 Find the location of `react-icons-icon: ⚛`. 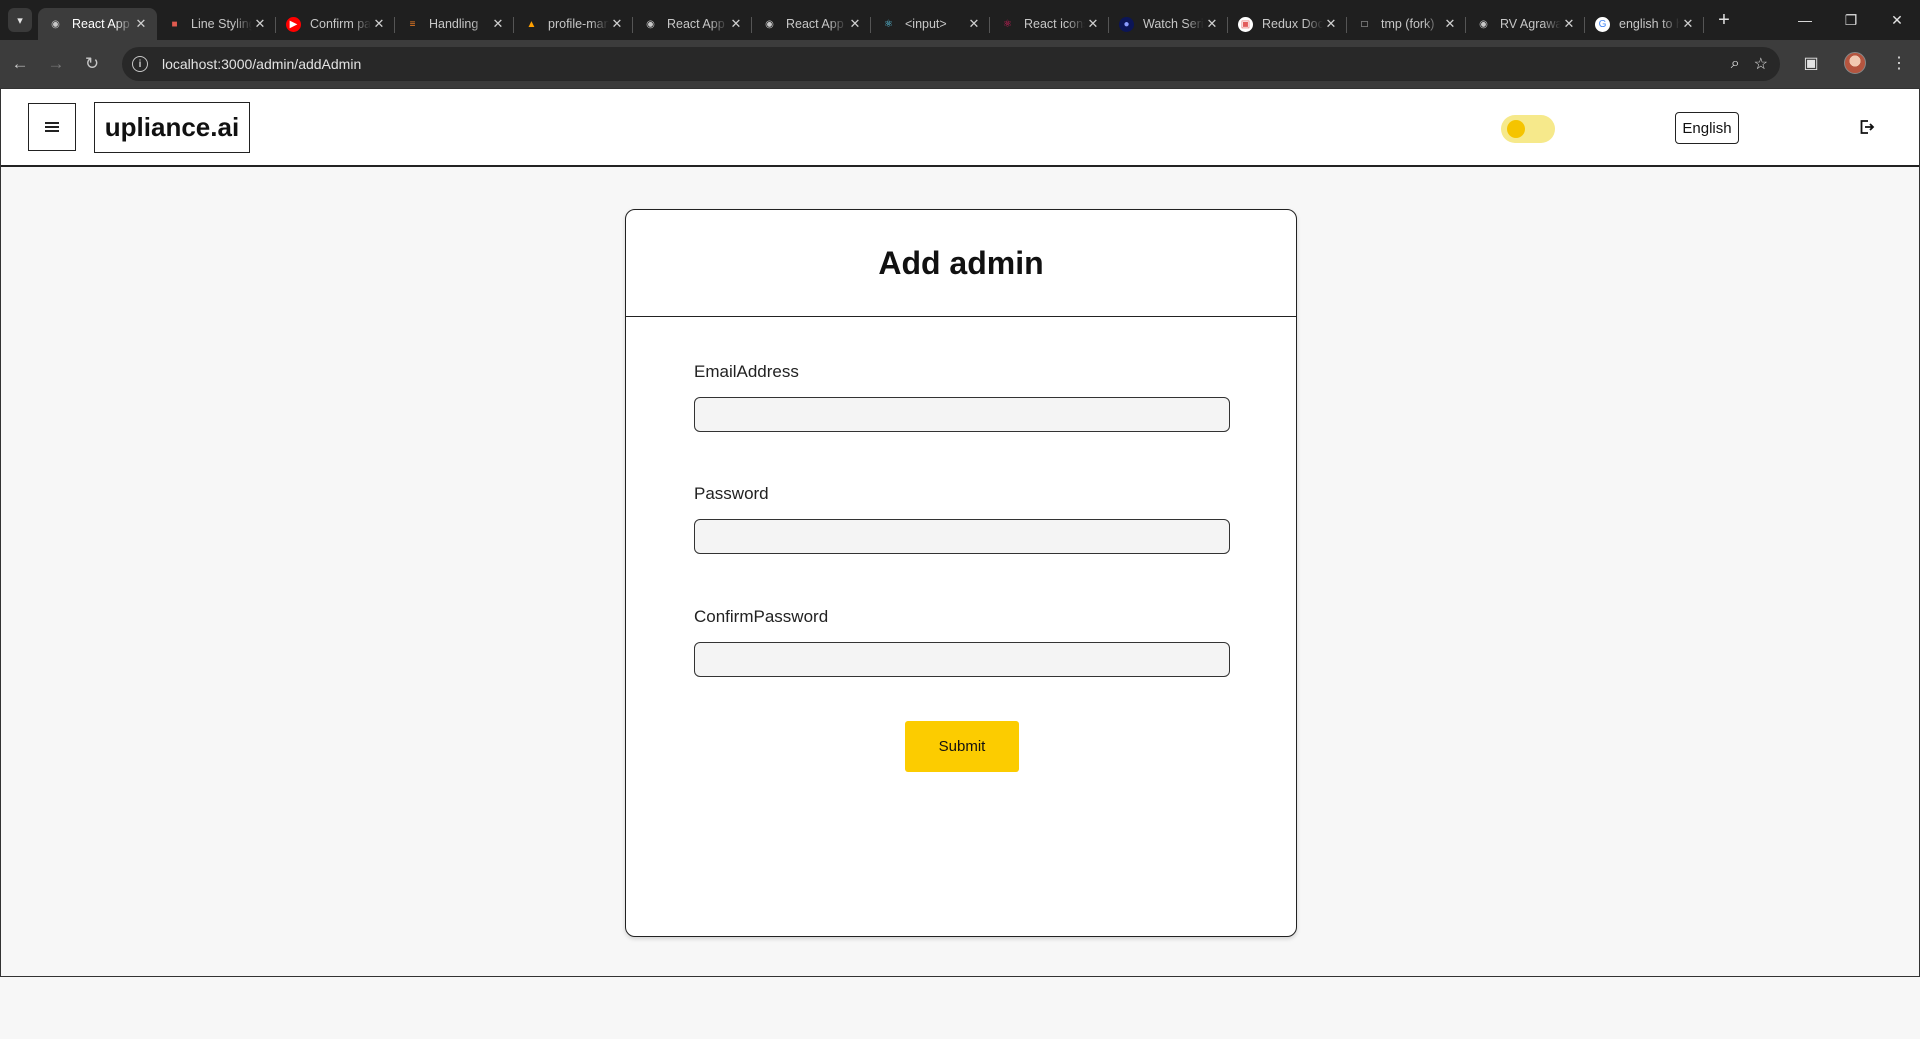

react-icons-icon: ⚛ is located at coordinates (1007, 24).